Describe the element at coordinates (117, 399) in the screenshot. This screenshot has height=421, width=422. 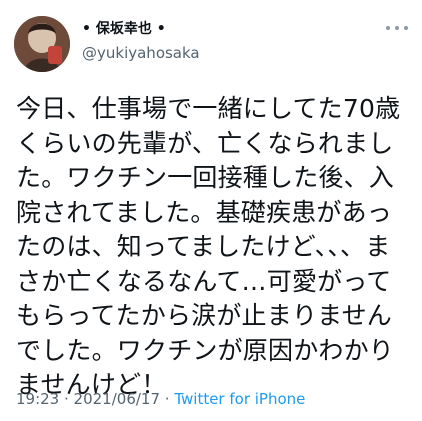
I see `tweet-date: 2021/06/17` at that location.